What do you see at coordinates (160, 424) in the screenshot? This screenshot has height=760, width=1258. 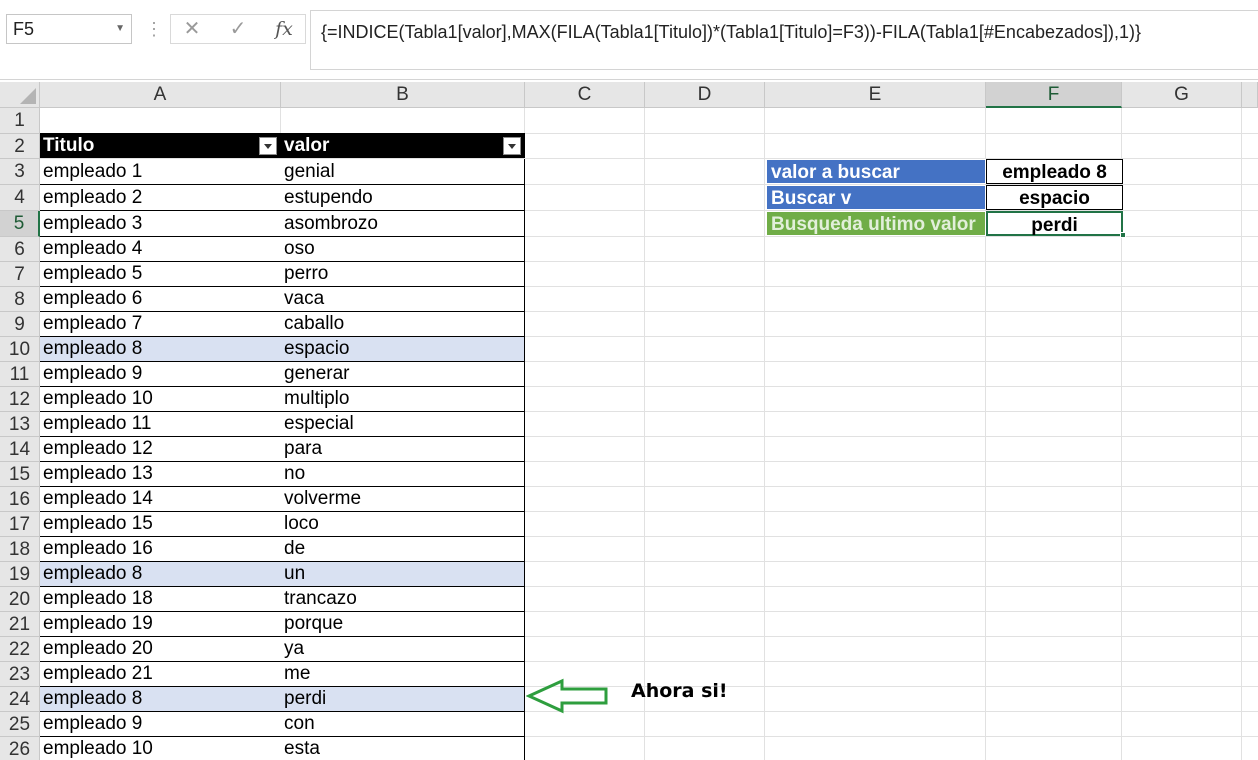 I see `cell-titulo: empleado 11` at bounding box center [160, 424].